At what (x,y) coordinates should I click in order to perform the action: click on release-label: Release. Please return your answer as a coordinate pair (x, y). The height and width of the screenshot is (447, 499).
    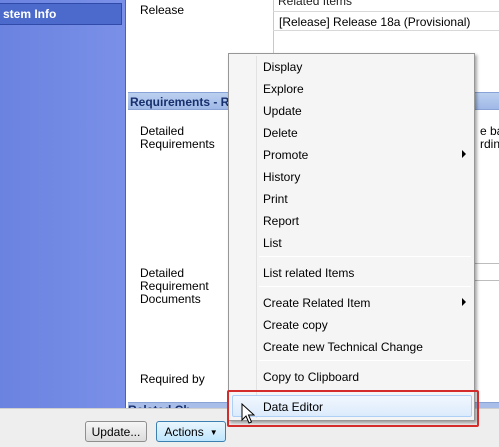
    Looking at the image, I should click on (162, 10).